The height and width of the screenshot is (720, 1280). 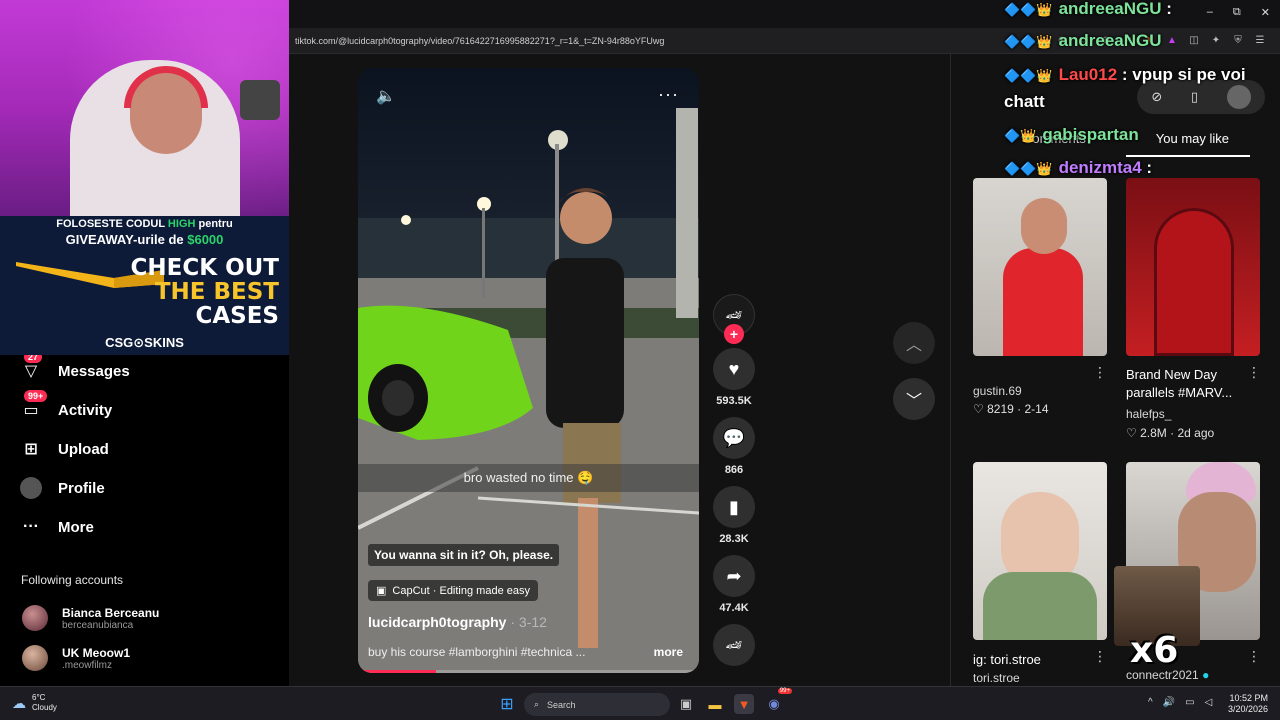 What do you see at coordinates (1238, 97) in the screenshot?
I see `user-avatar-icon` at bounding box center [1238, 97].